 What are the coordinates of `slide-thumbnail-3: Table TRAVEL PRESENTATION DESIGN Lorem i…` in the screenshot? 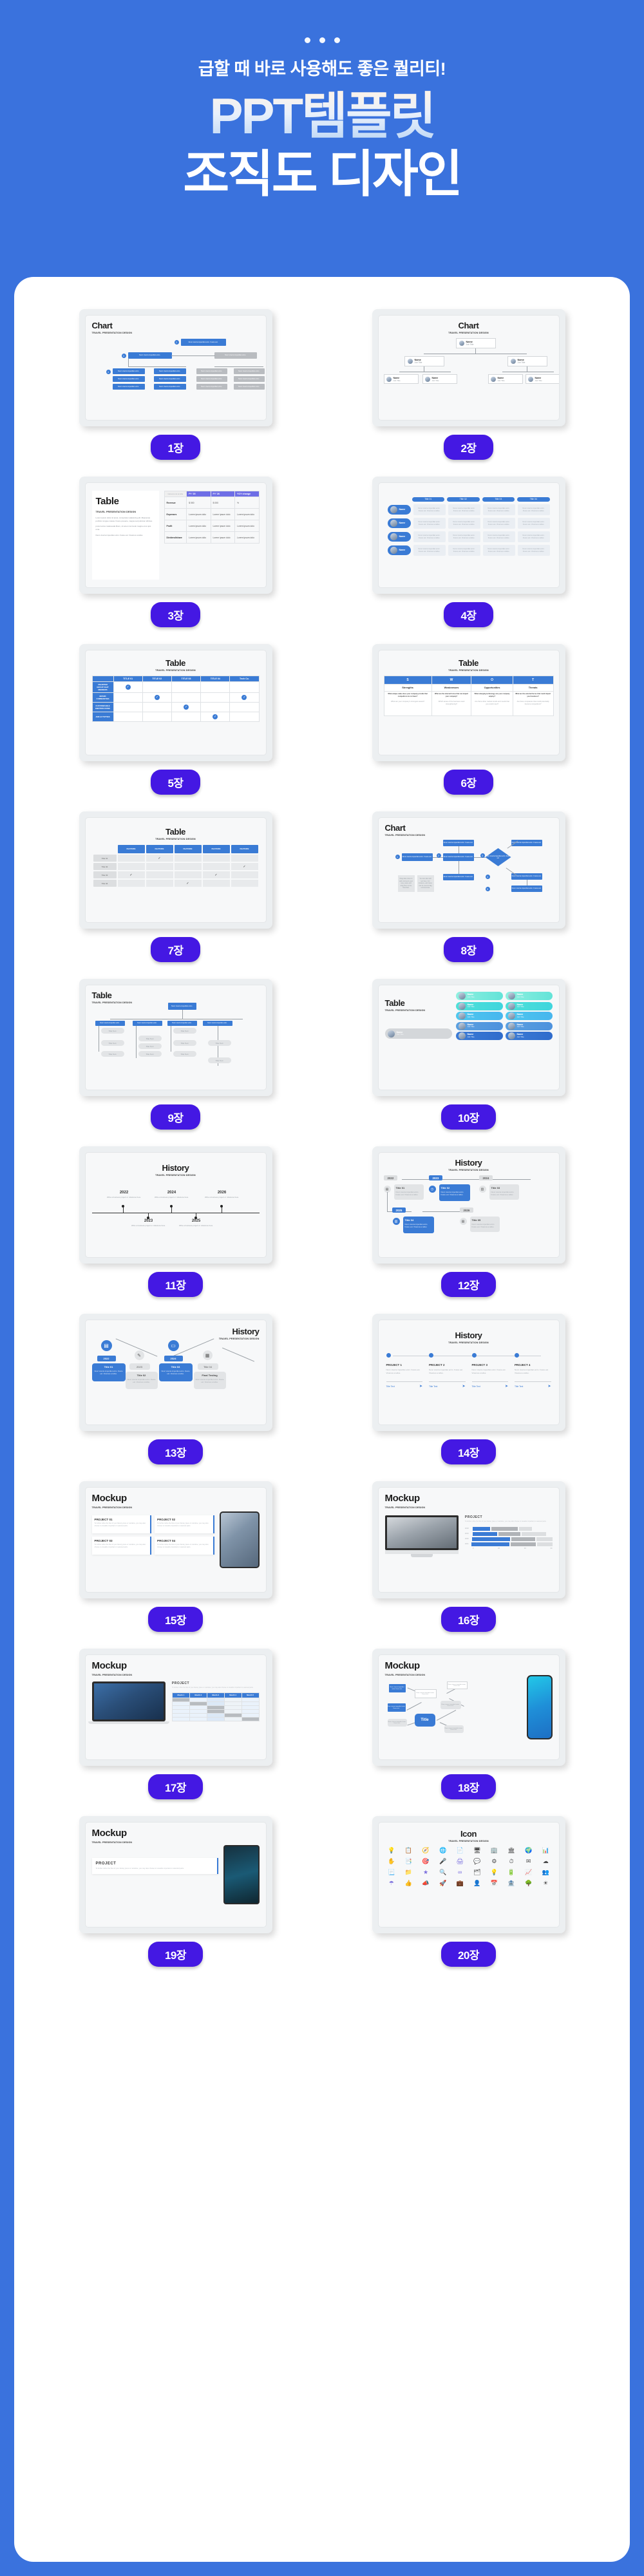 It's located at (175, 535).